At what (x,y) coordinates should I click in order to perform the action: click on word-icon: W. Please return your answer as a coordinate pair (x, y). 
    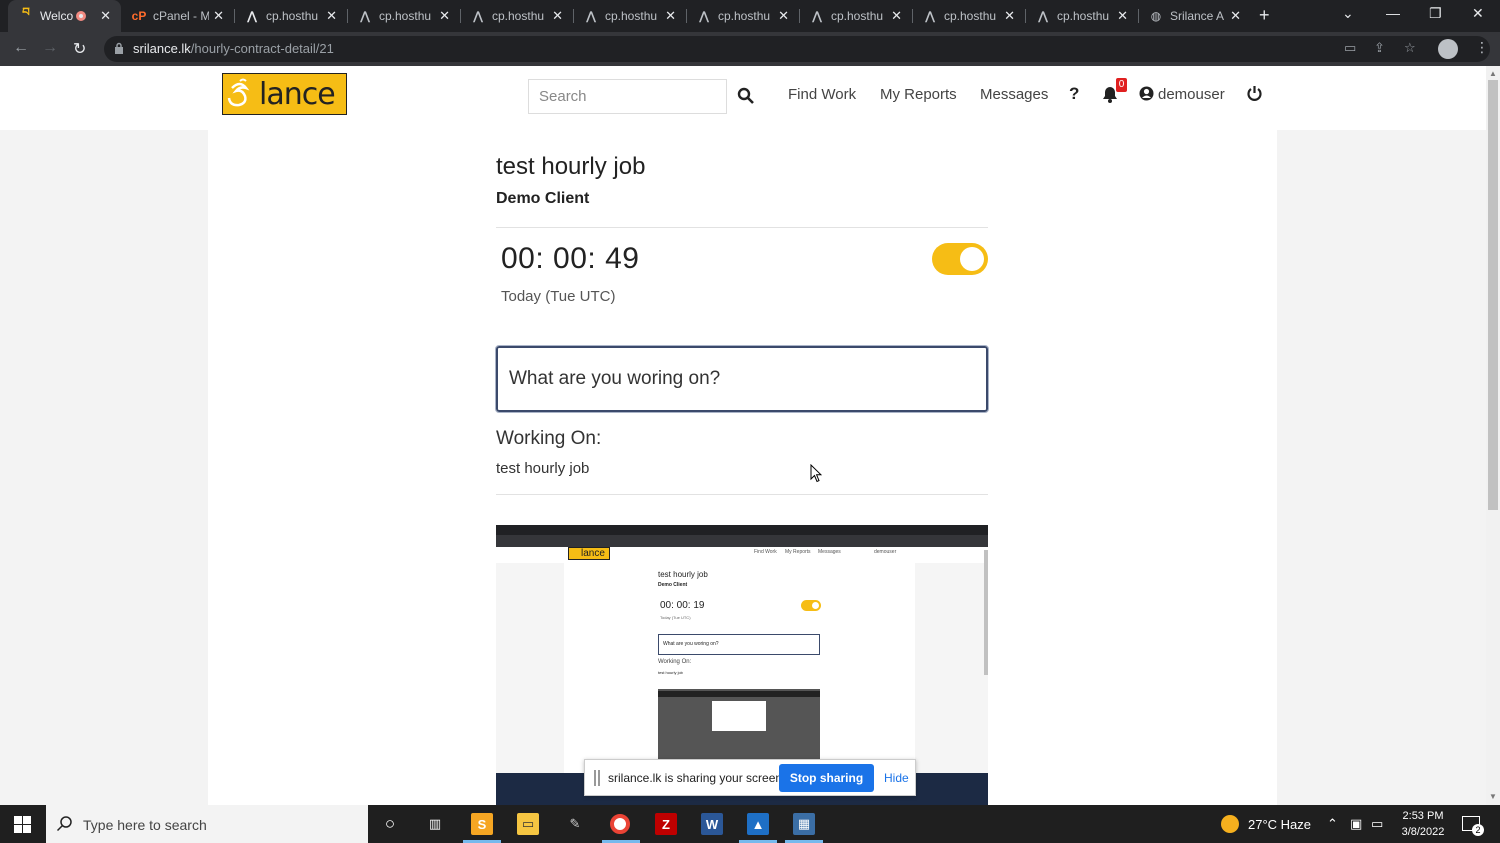
    Looking at the image, I should click on (712, 824).